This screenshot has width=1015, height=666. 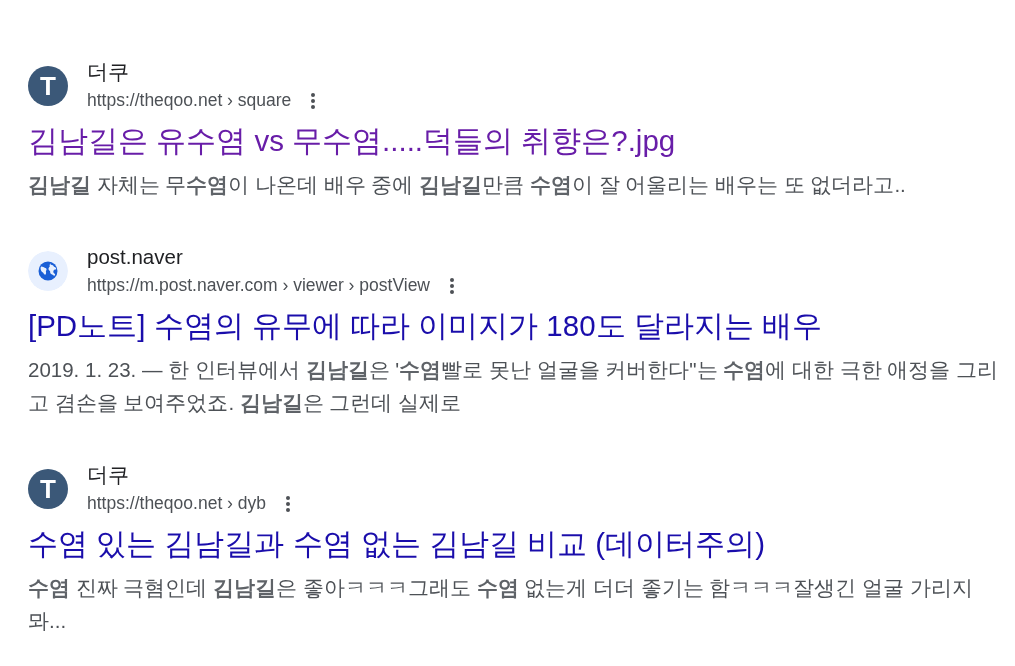 I want to click on result-title-link: 김남길은 유수염 vs 무수염.....덕들의 취향은?.jpg, so click(x=352, y=141).